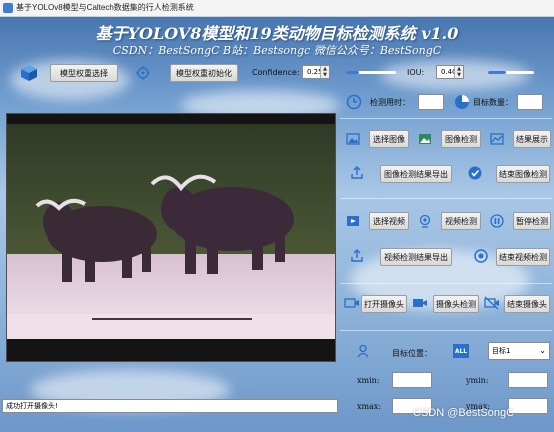 The image size is (554, 432). What do you see at coordinates (501, 351) in the screenshot?
I see `target-select-value: 目标1` at bounding box center [501, 351].